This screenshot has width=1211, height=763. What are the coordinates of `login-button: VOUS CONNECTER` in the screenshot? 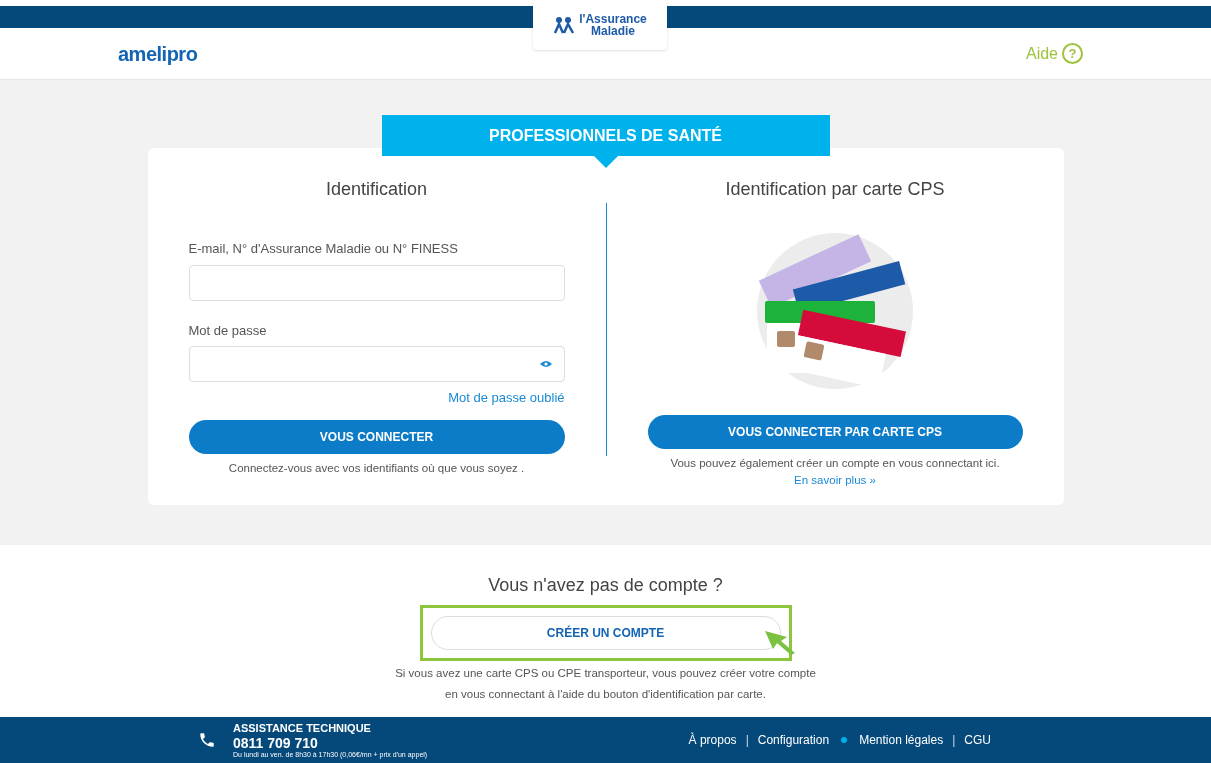 It's located at (376, 436).